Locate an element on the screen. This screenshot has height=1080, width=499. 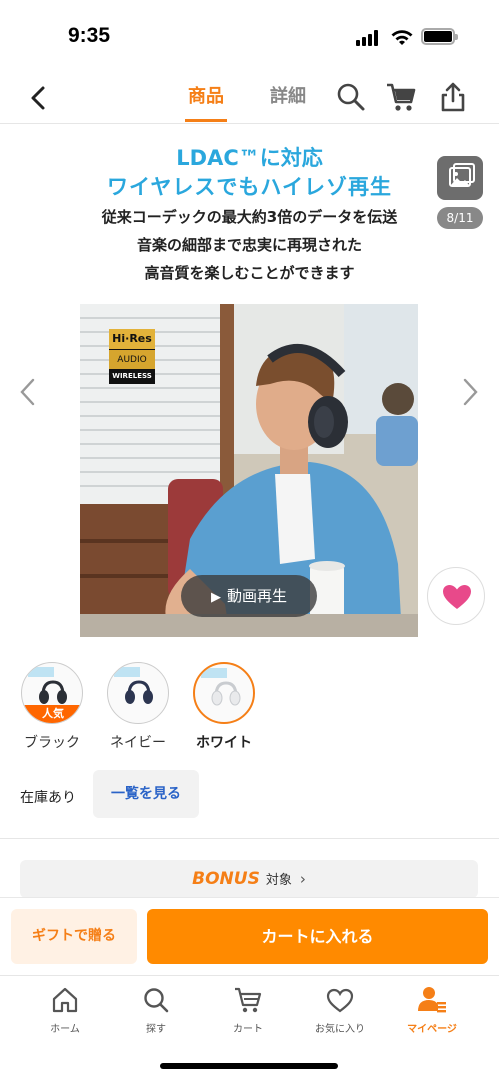
favorite-button is located at coordinates (456, 596).